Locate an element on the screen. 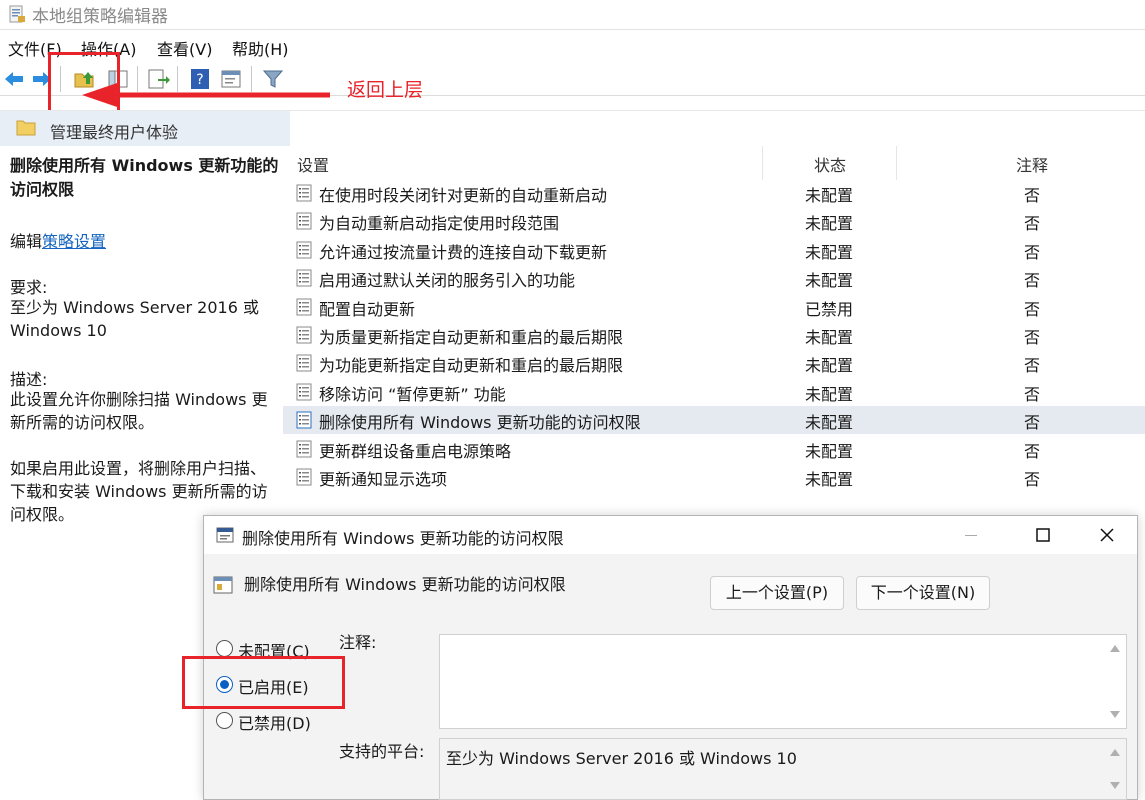 The height and width of the screenshot is (800, 1145). table-row: 删除使用所有 Windows 更新功能的访问权限 未配置 否 is located at coordinates (714, 420).